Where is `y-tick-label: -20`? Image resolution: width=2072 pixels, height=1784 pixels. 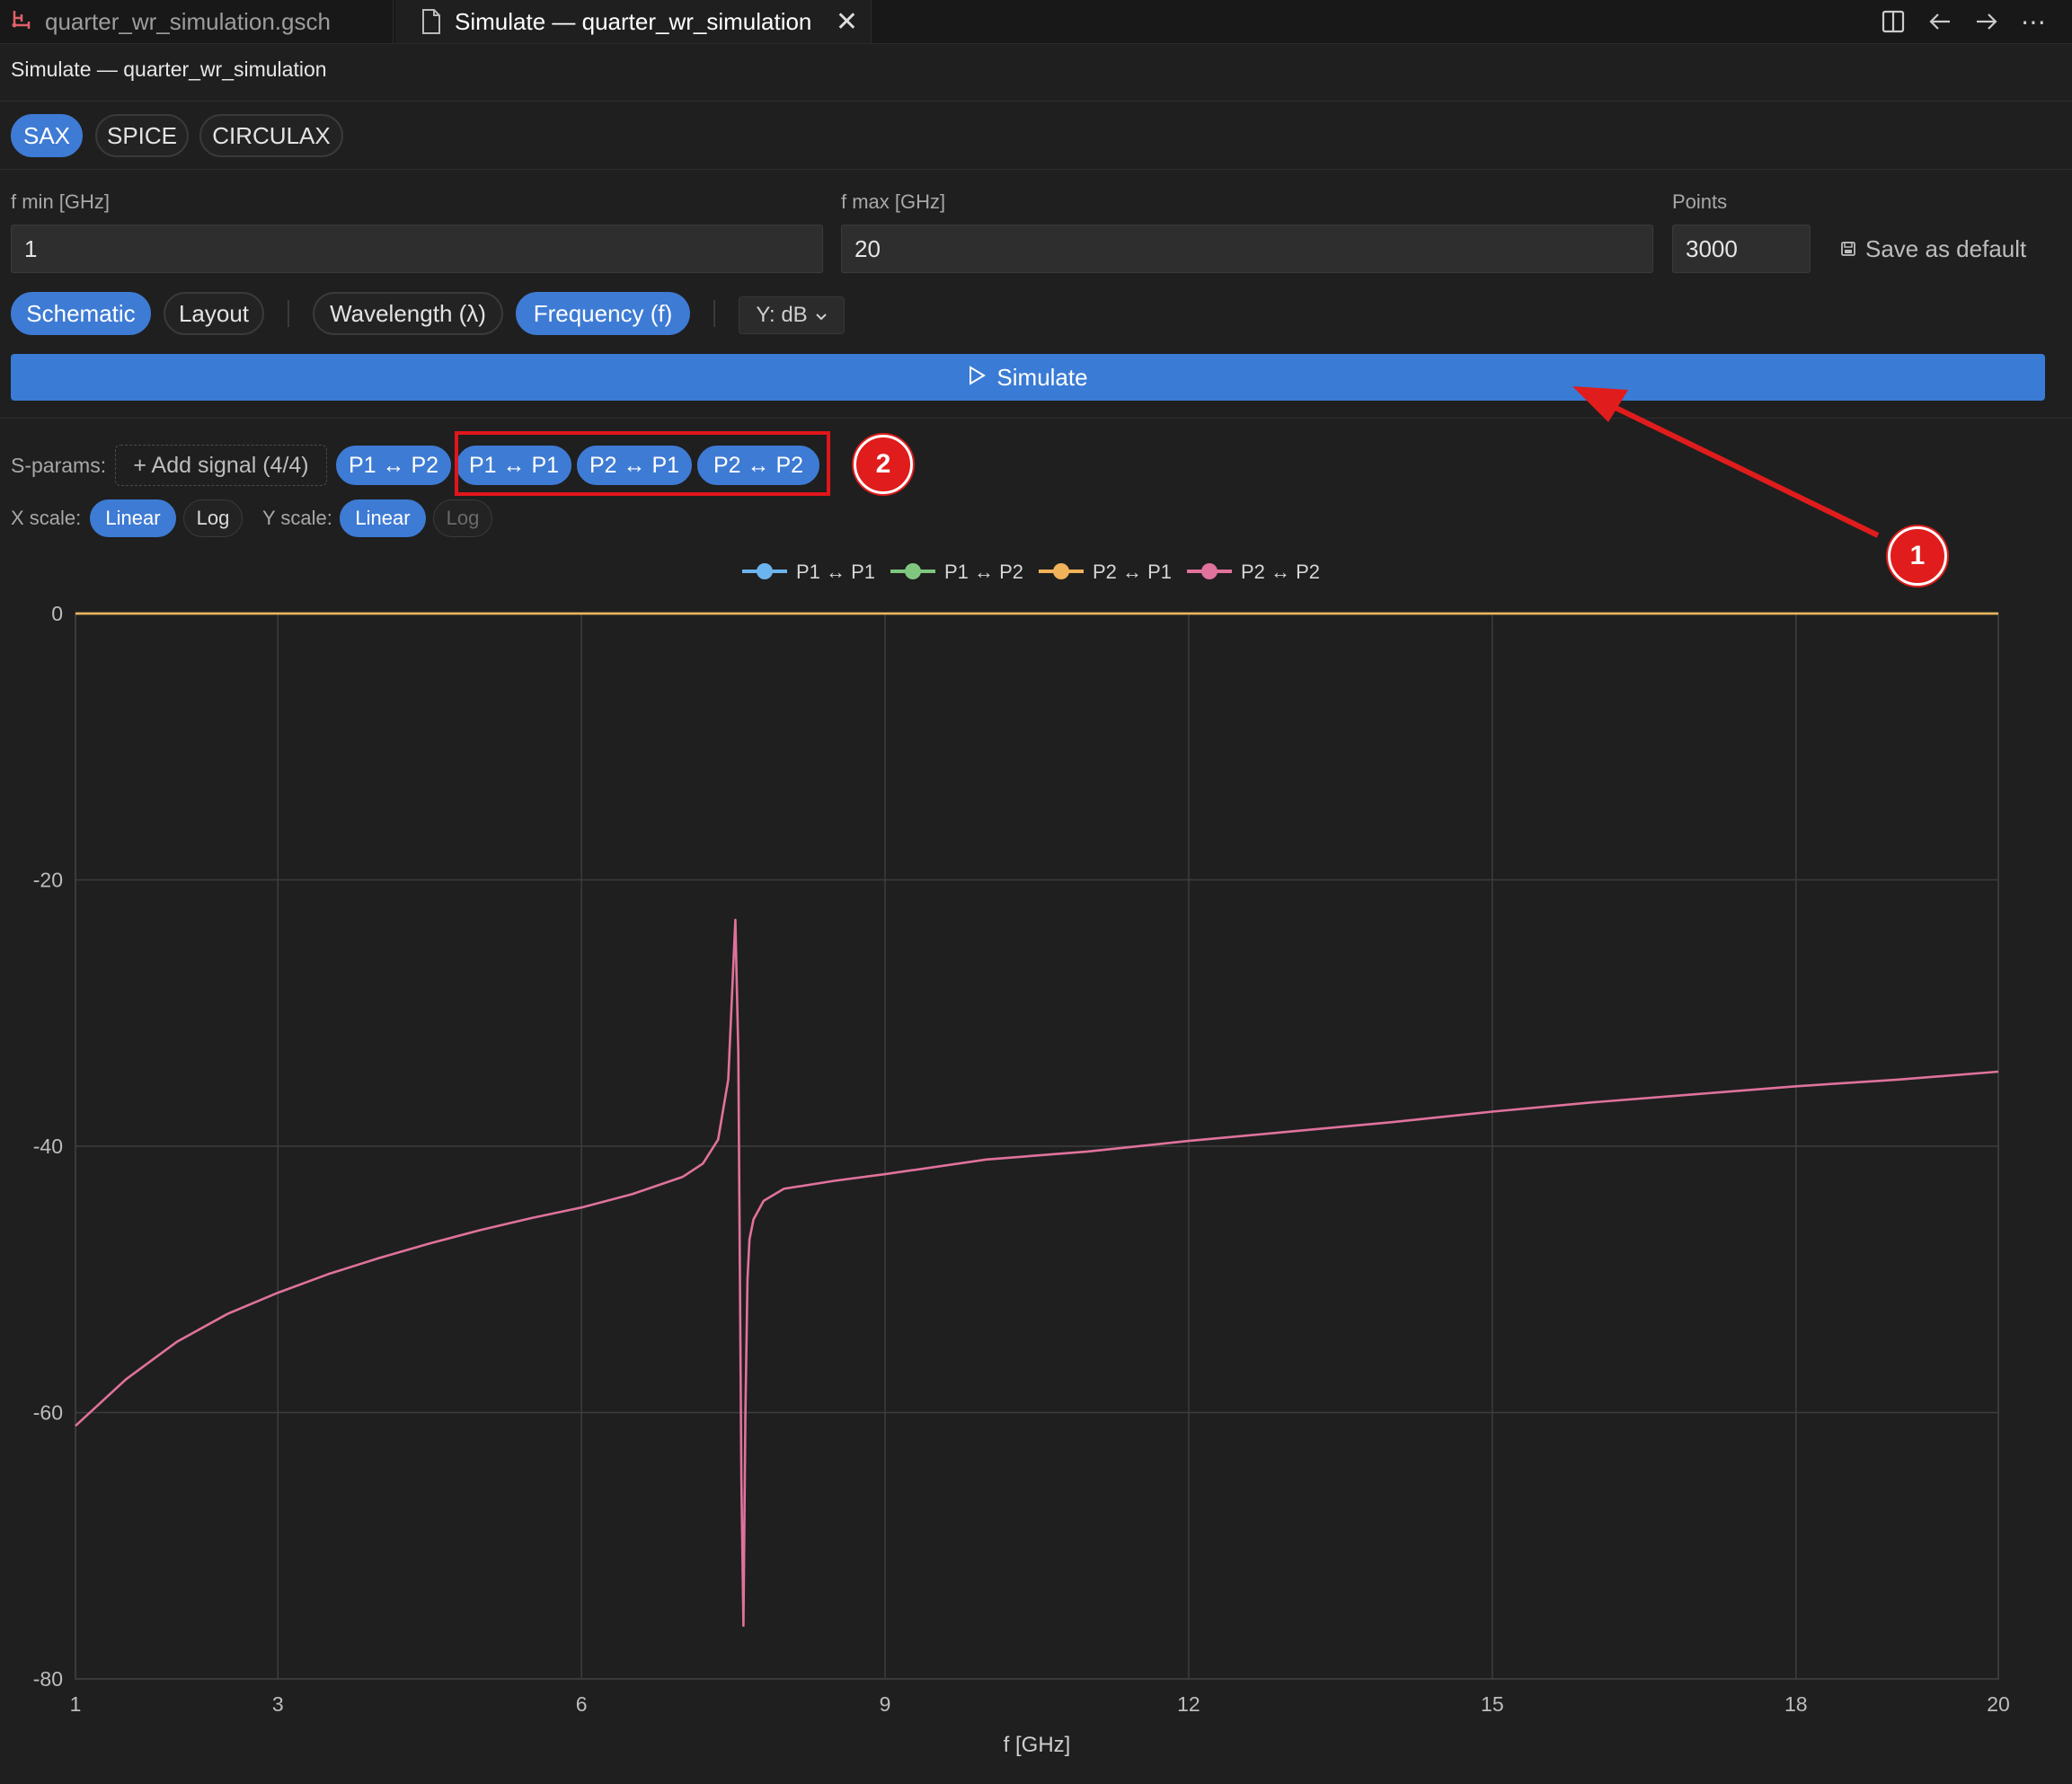 y-tick-label: -20 is located at coordinates (48, 880).